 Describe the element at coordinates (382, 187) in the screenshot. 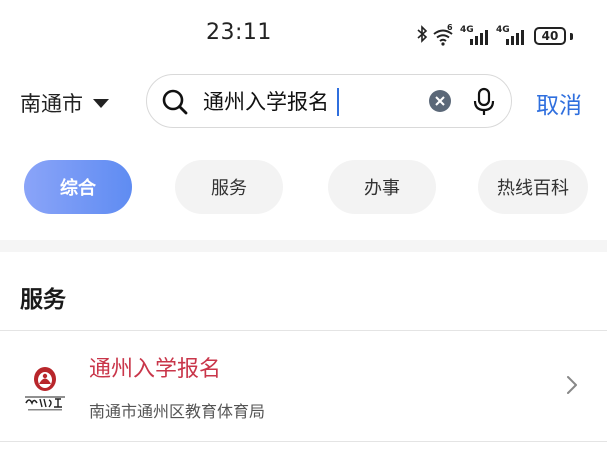

I see `tab-affairs: 办事` at that location.